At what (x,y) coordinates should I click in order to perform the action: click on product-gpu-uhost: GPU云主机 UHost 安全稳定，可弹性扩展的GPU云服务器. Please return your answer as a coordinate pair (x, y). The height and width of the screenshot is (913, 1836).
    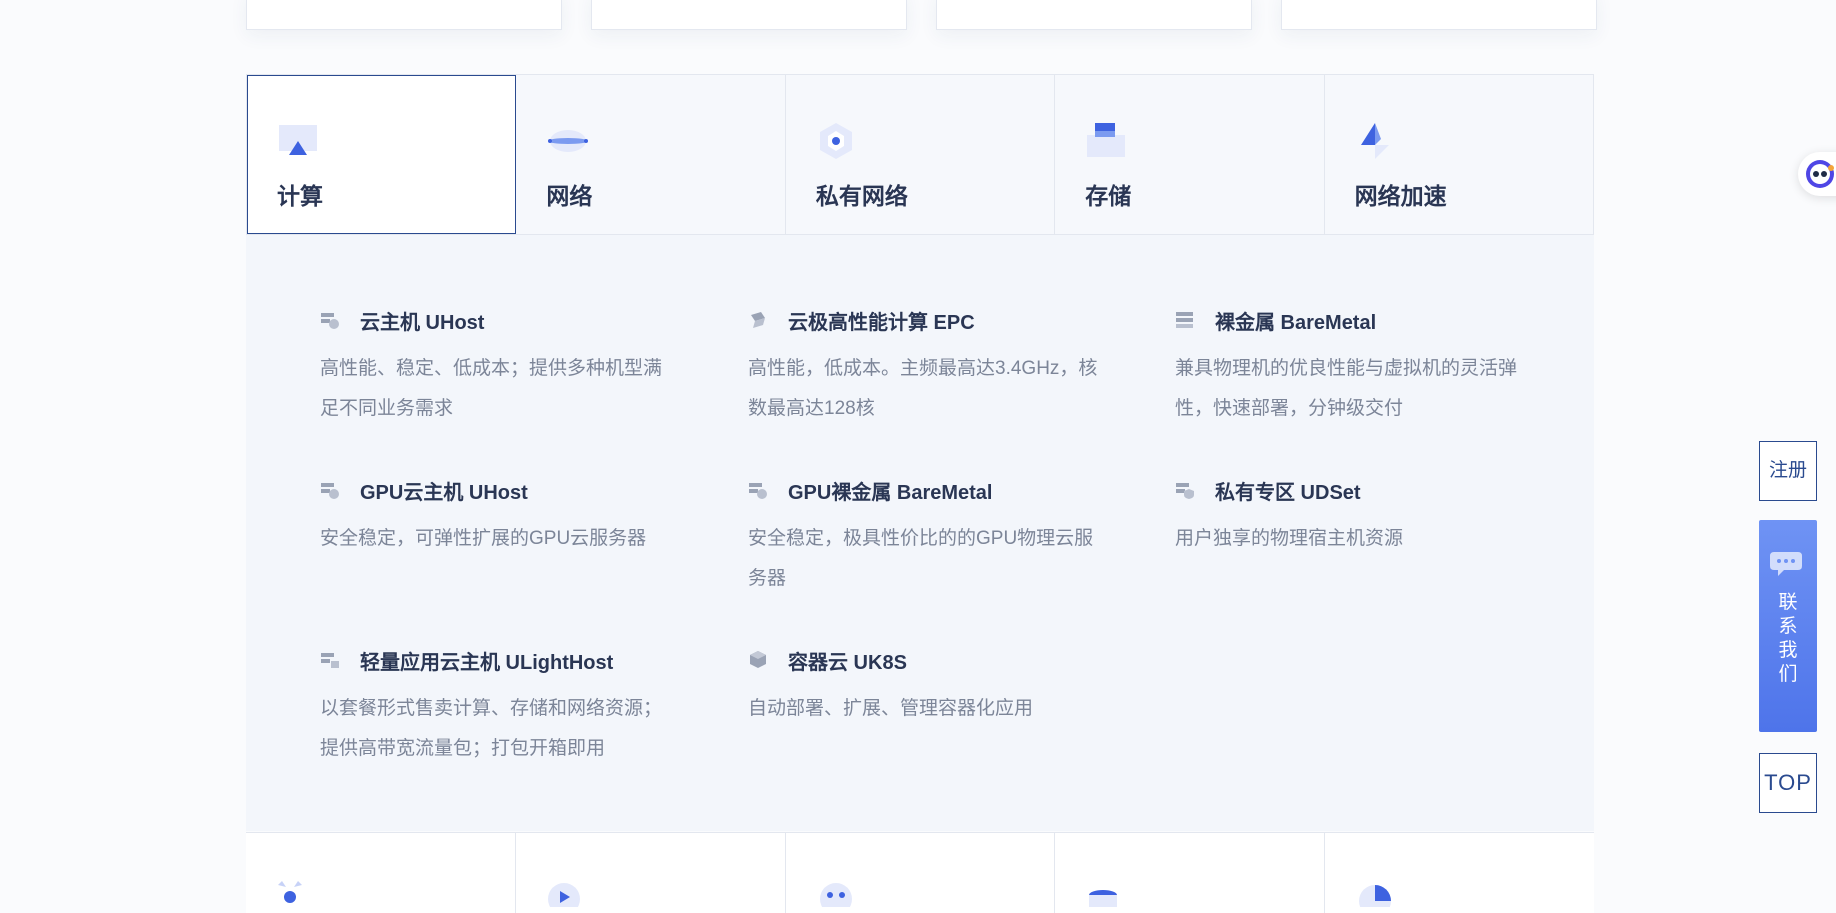
    Looking at the image, I should click on (500, 517).